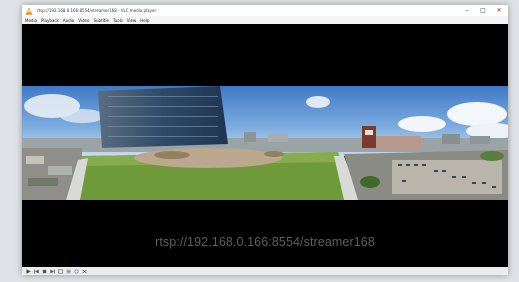  What do you see at coordinates (60, 271) in the screenshot?
I see `fullscreen-icon` at bounding box center [60, 271].